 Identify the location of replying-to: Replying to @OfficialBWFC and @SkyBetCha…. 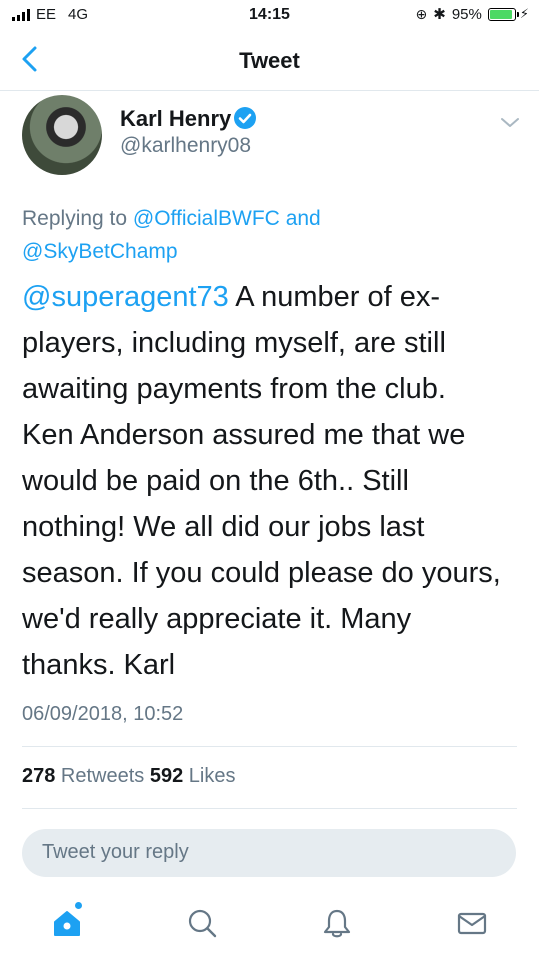
(262, 235).